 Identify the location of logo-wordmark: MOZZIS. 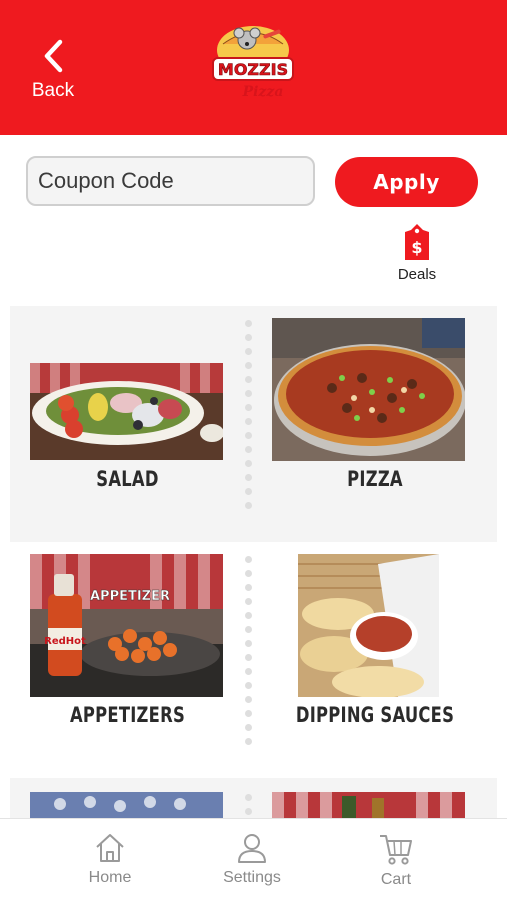
(253, 69).